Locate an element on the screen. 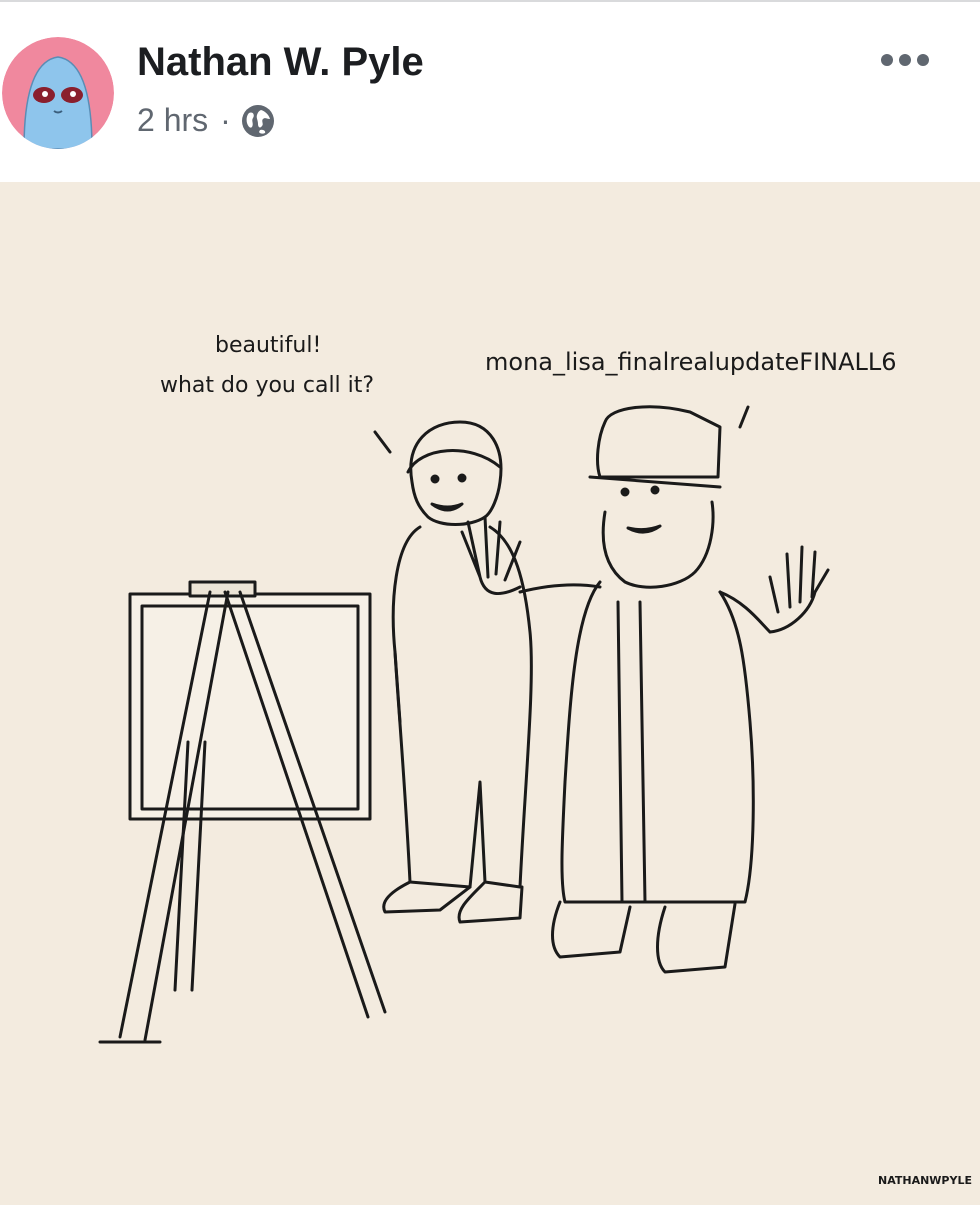 Image resolution: width=980 pixels, height=1205 pixels. post-timestamp: 2 hrs is located at coordinates (172, 120).